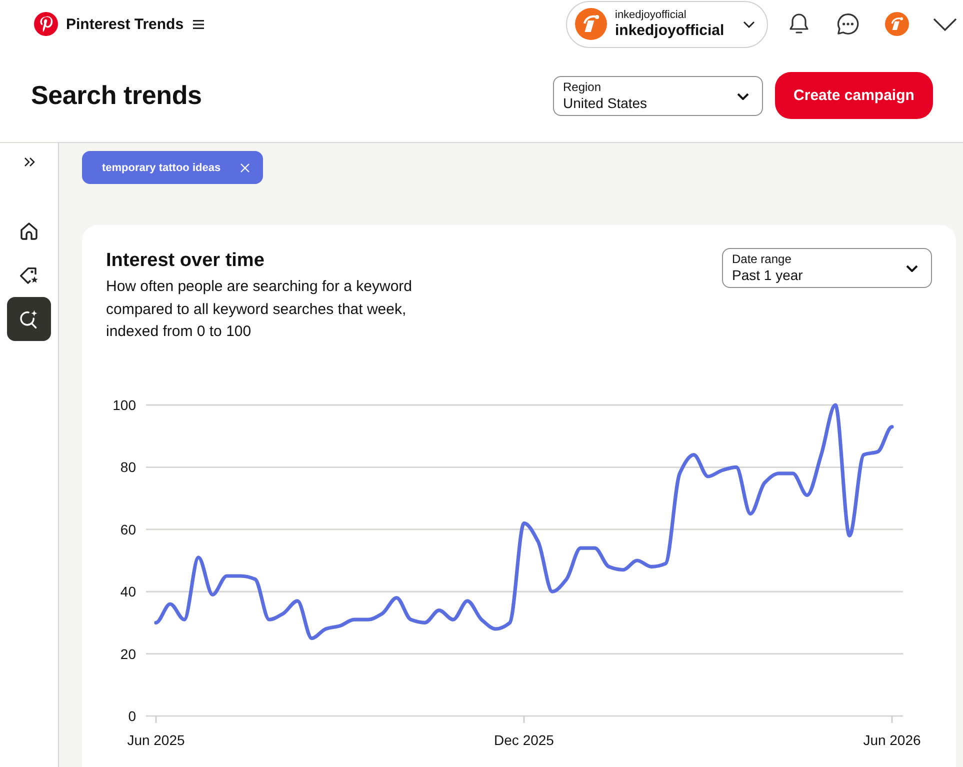  I want to click on double-chevron-icon, so click(29, 162).